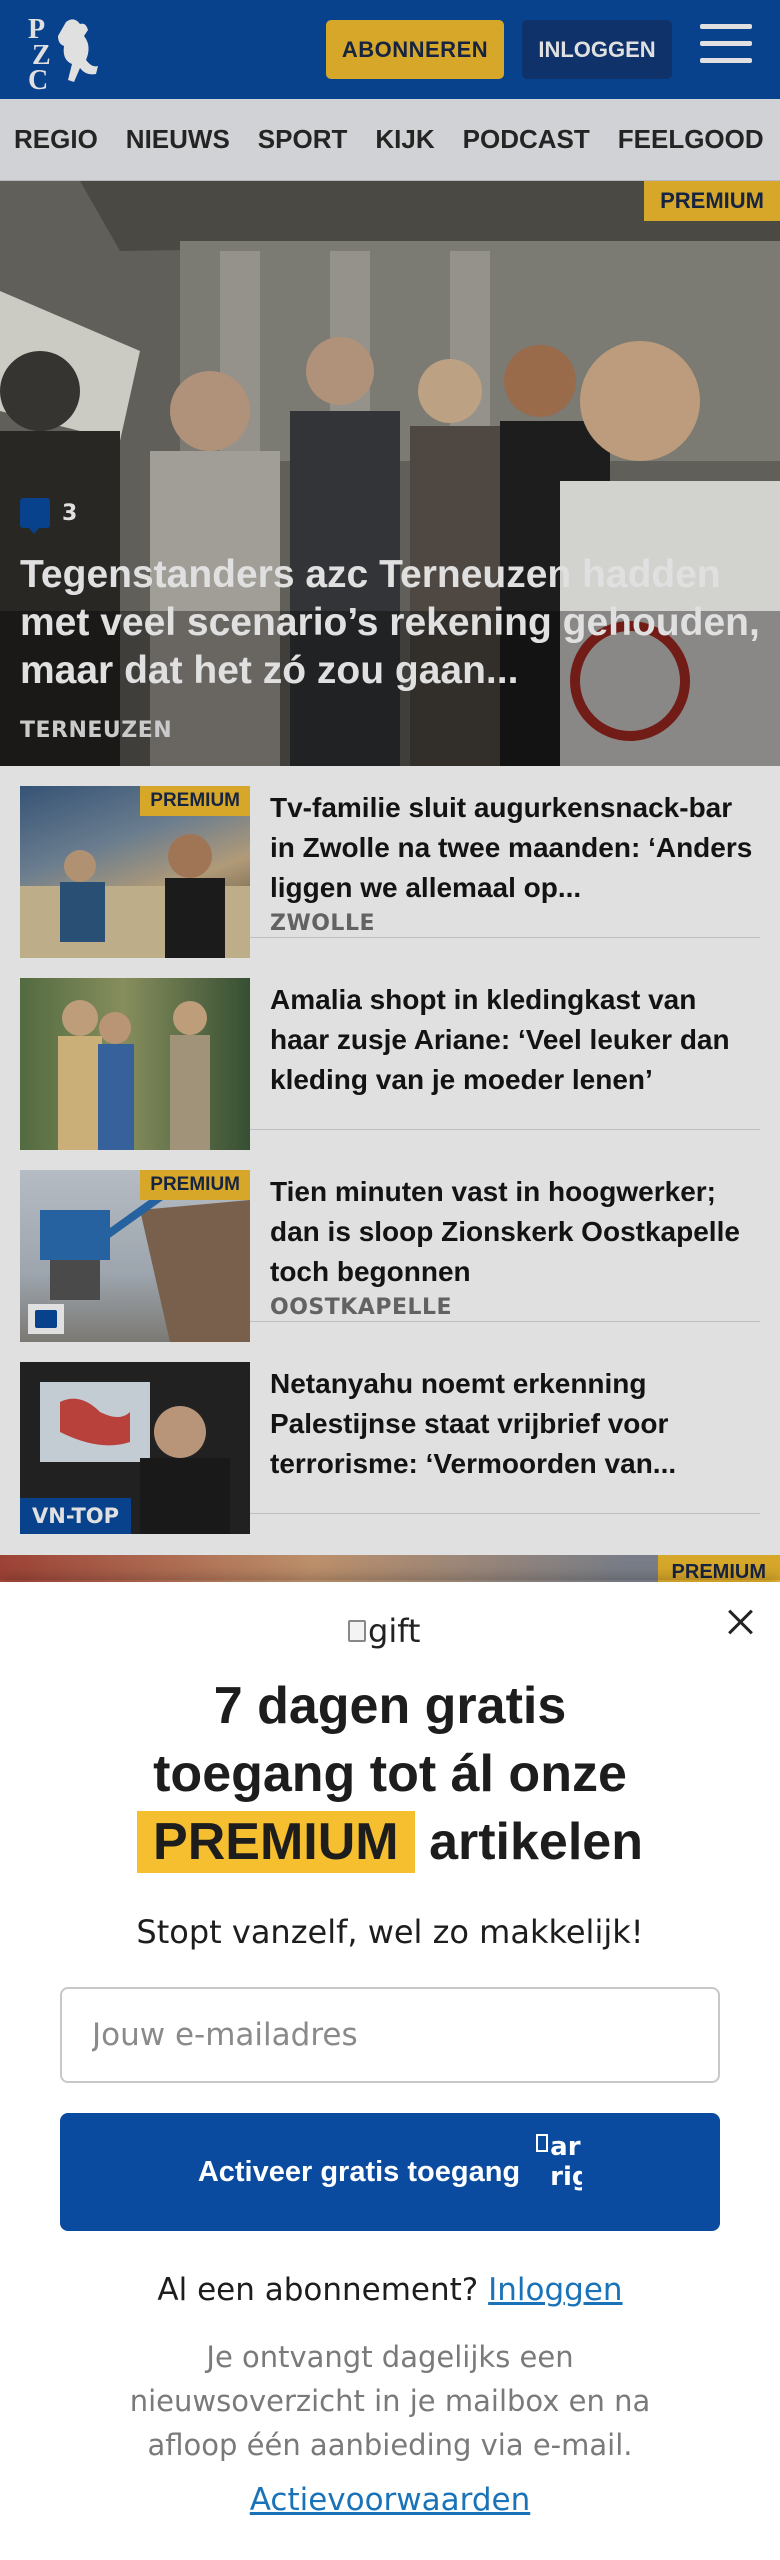 This screenshot has width=780, height=2560. I want to click on comment-count-badge: 3, so click(55, 514).